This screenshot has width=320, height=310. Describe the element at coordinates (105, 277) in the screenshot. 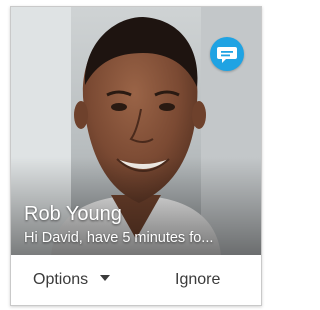

I see `chevron-down-icon` at that location.